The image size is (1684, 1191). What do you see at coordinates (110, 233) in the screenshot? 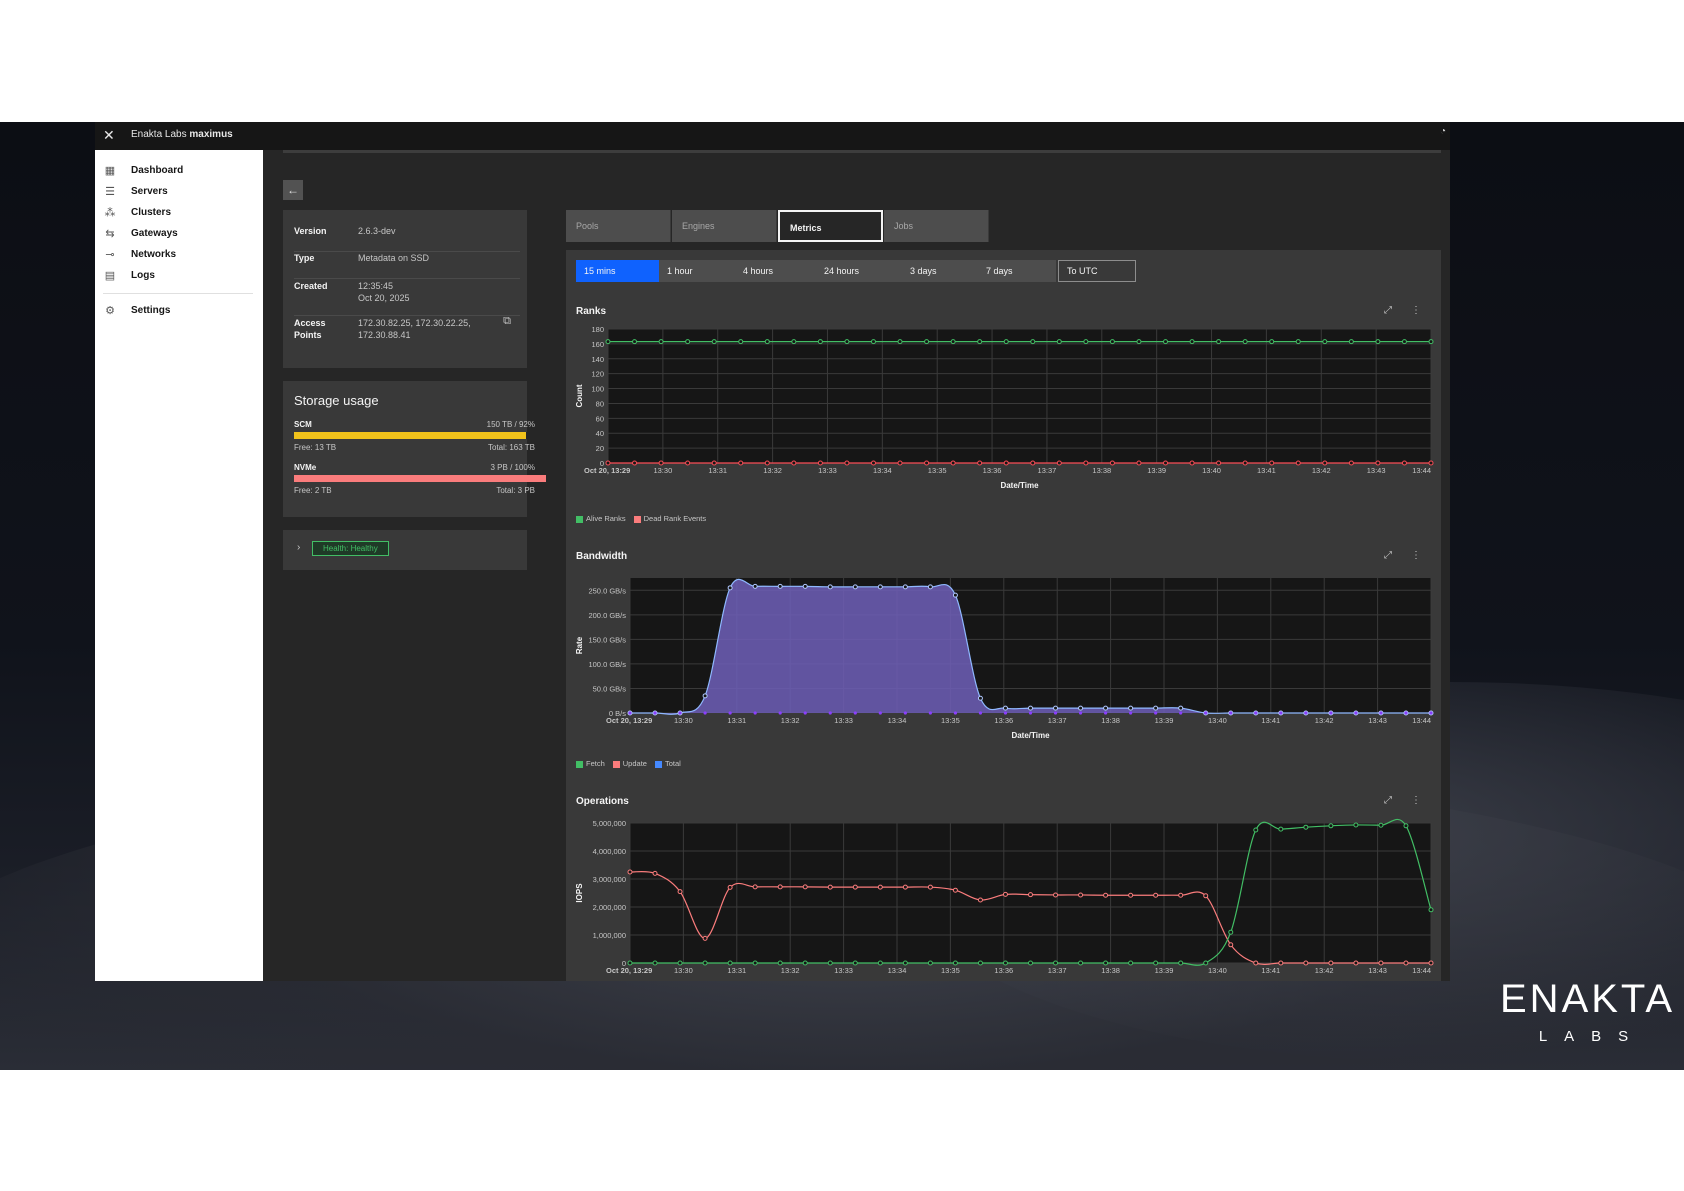
I see `gateway-icon: ⇆` at bounding box center [110, 233].